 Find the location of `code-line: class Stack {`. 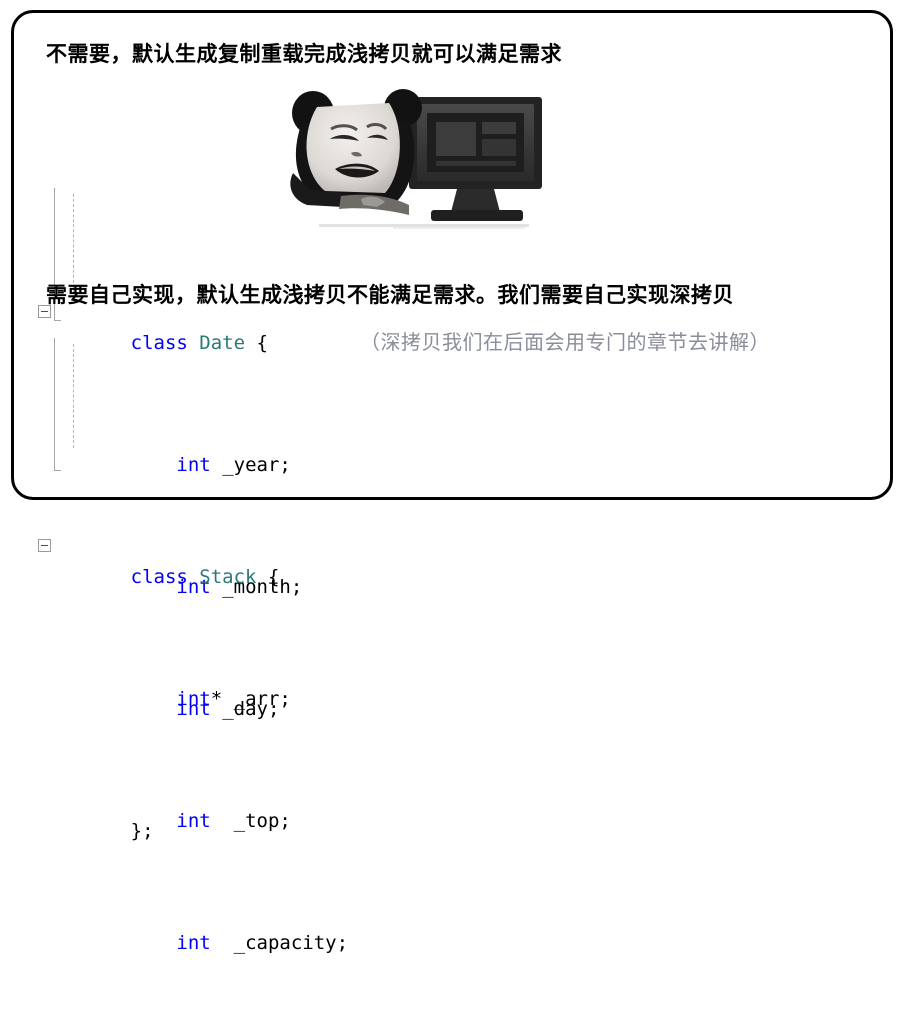

code-line: class Stack { is located at coordinates (193, 547).